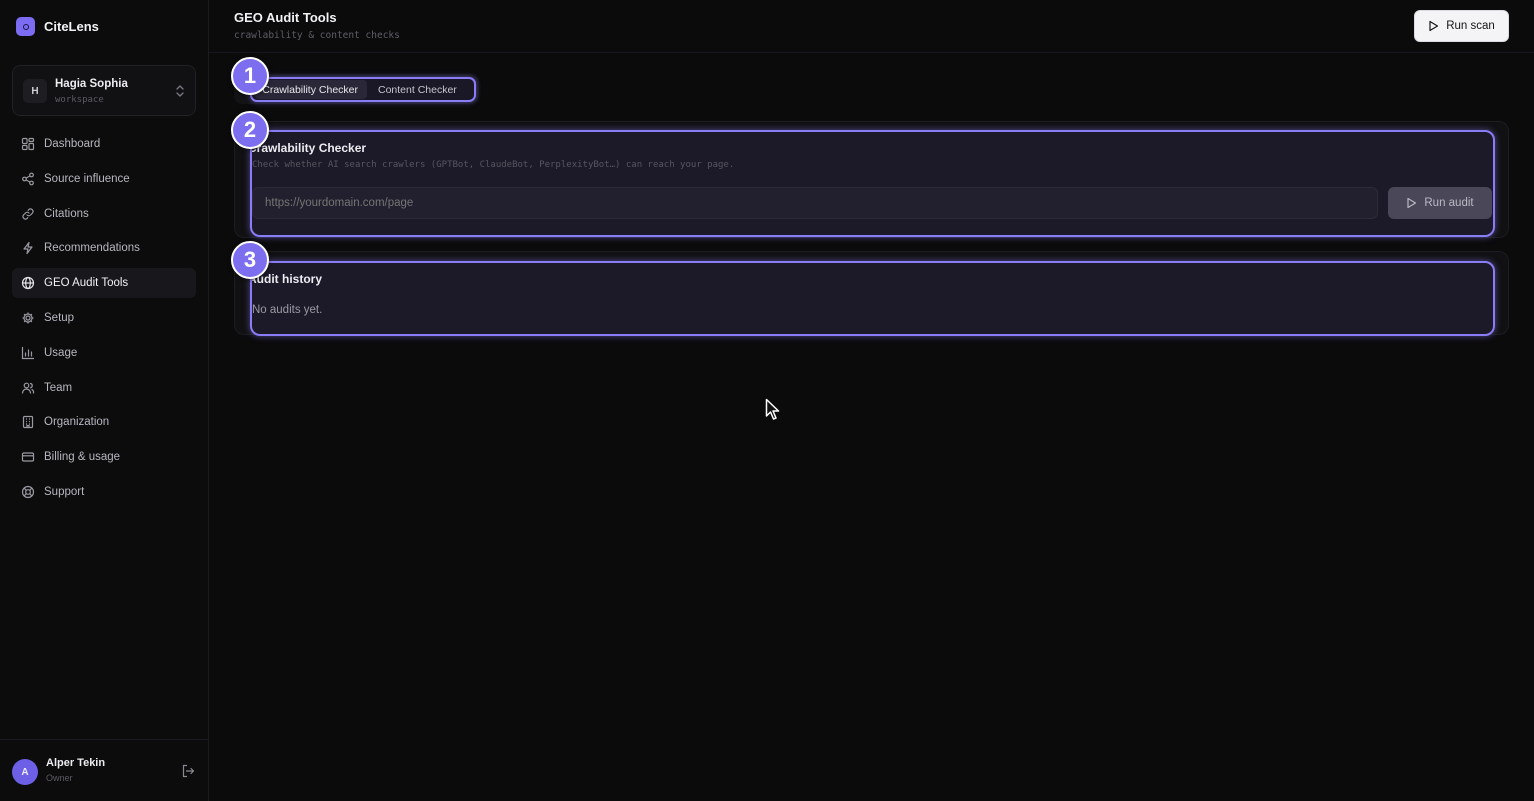  Describe the element at coordinates (28, 214) in the screenshot. I see `link-icon` at that location.